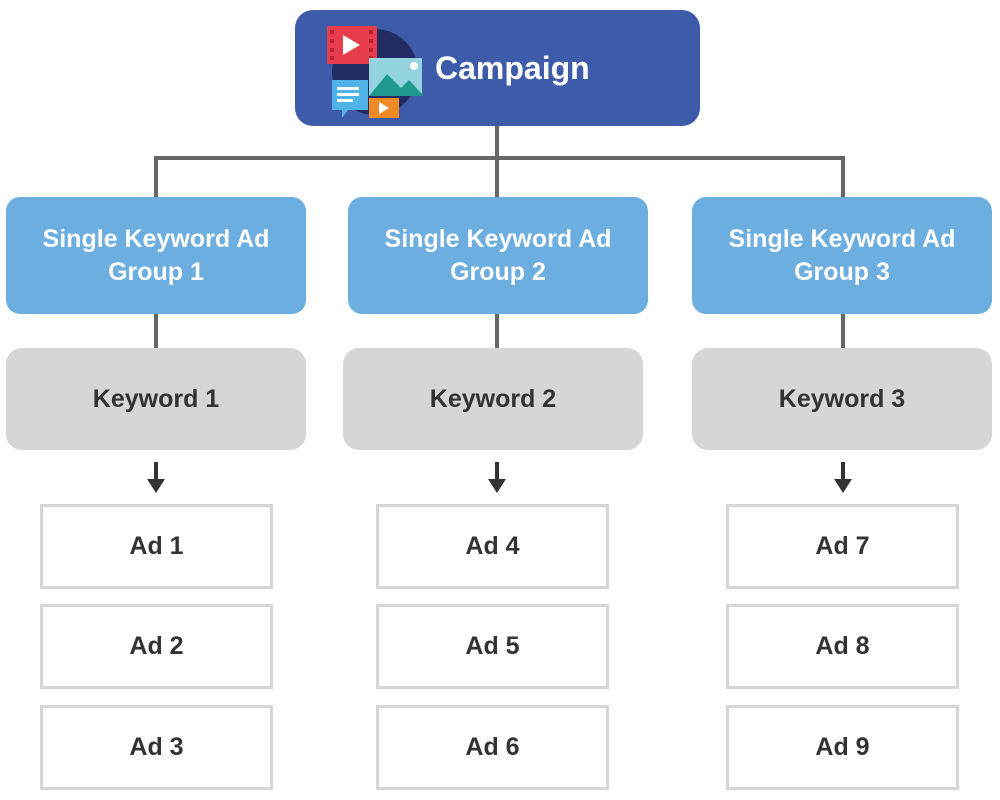 Image resolution: width=1000 pixels, height=800 pixels. I want to click on ad-label: Ad 7, so click(842, 546).